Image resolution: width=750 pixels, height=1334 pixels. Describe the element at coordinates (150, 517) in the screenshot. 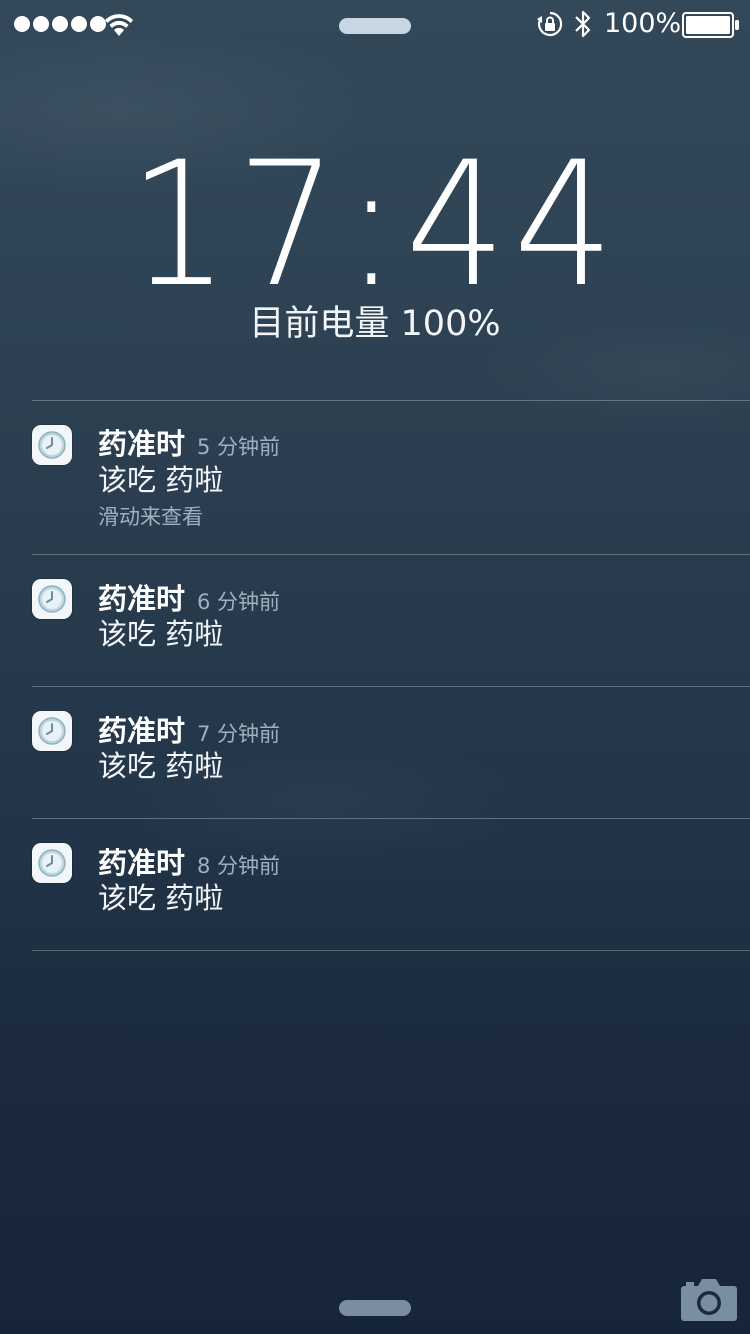

I see `notification-hint: 滑动来查看` at that location.